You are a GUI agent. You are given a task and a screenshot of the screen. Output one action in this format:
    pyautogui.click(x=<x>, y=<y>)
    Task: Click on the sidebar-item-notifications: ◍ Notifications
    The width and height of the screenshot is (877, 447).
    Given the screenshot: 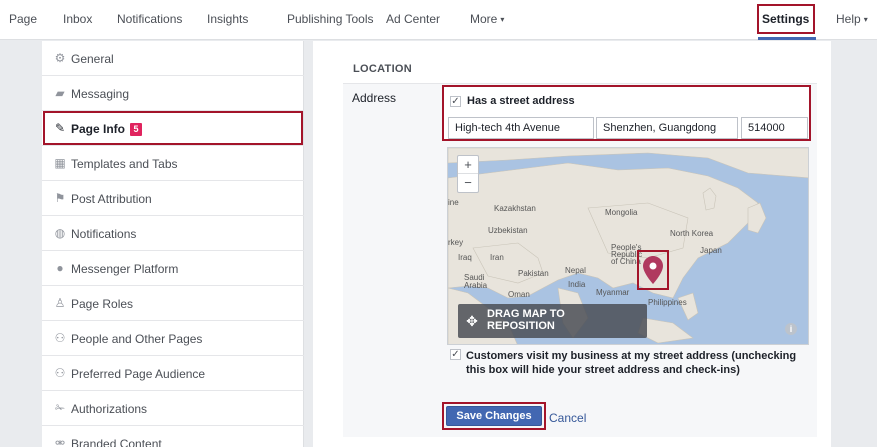 What is the action you would take?
    pyautogui.click(x=173, y=233)
    